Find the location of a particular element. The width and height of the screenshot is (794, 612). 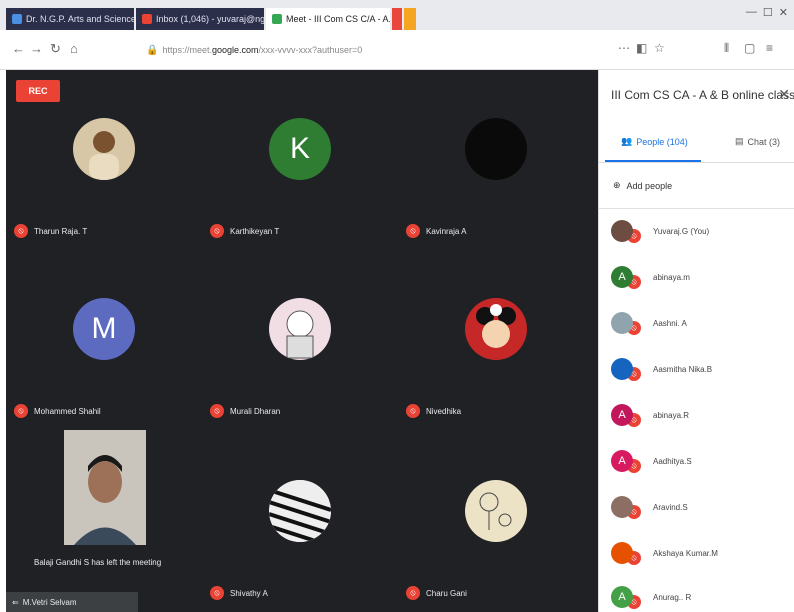

extension-tab-icon is located at coordinates (410, 19).